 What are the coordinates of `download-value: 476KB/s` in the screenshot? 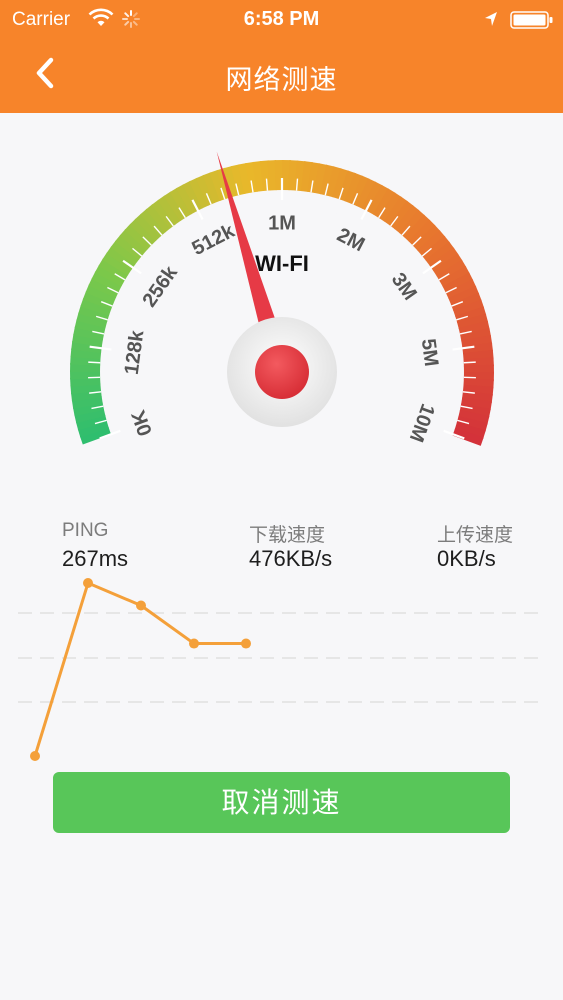 It's located at (291, 558).